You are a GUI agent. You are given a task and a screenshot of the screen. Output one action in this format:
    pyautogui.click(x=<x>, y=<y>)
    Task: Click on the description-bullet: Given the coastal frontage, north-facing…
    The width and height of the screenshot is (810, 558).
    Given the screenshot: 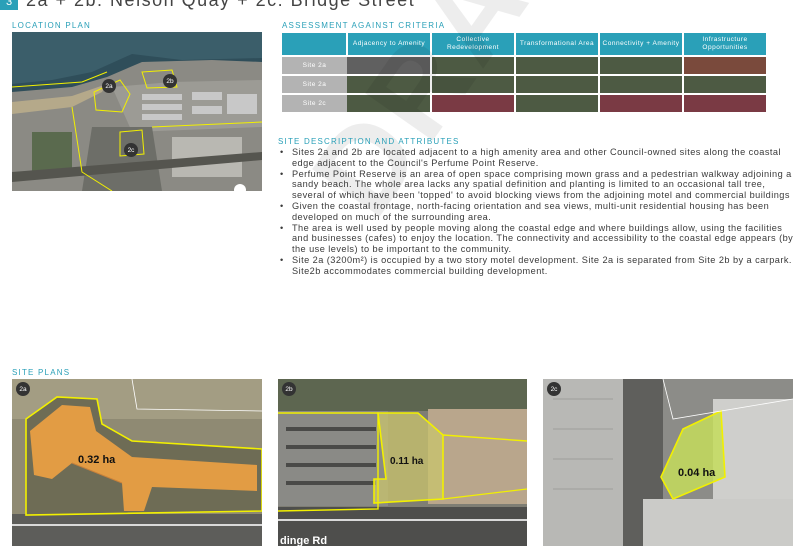 What is the action you would take?
    pyautogui.click(x=539, y=212)
    